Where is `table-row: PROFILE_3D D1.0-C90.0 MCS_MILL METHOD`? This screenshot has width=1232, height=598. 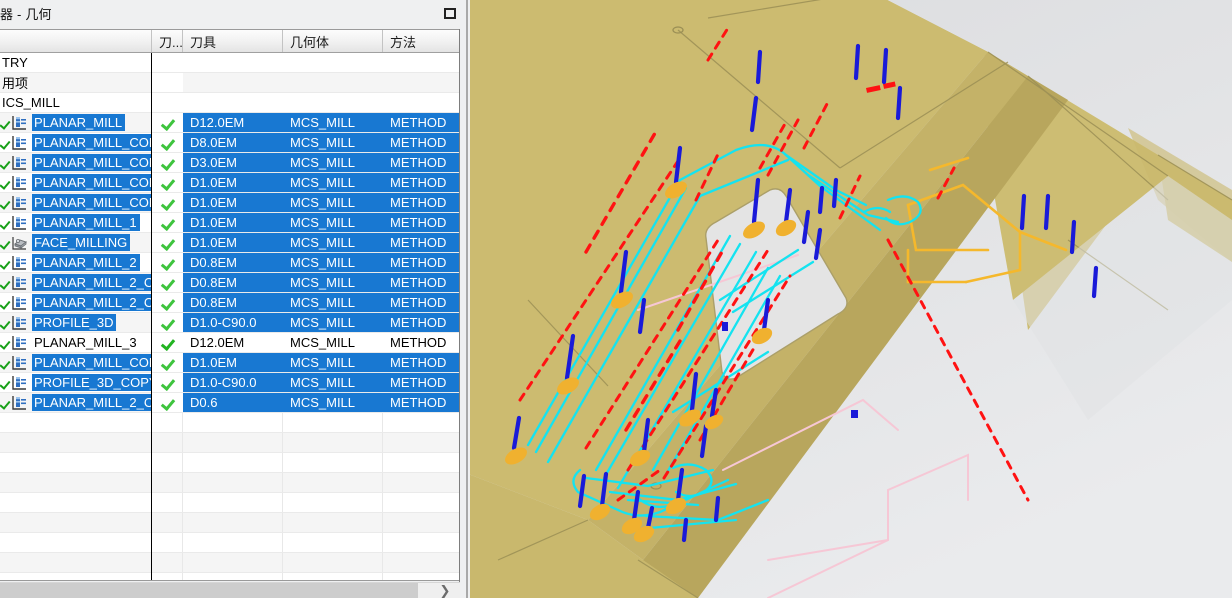 table-row: PROFILE_3D D1.0-C90.0 MCS_MILL METHOD is located at coordinates (230, 323).